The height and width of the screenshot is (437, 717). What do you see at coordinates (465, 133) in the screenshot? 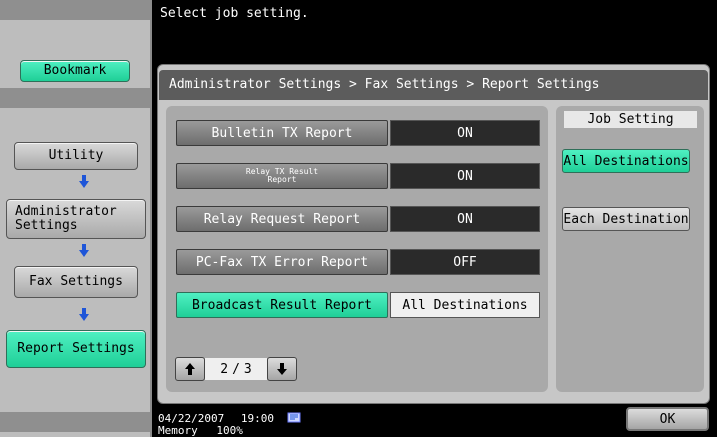
I see `bulletin-tx-report-value: ON` at bounding box center [465, 133].